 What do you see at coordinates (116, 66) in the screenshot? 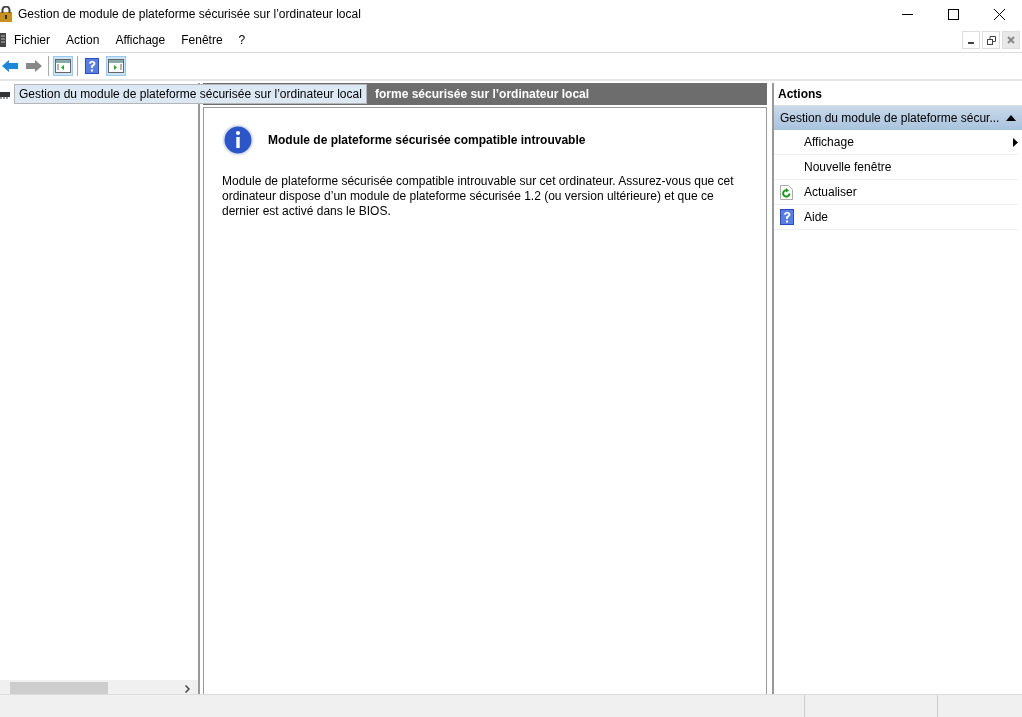
I see `show-actions-button` at bounding box center [116, 66].